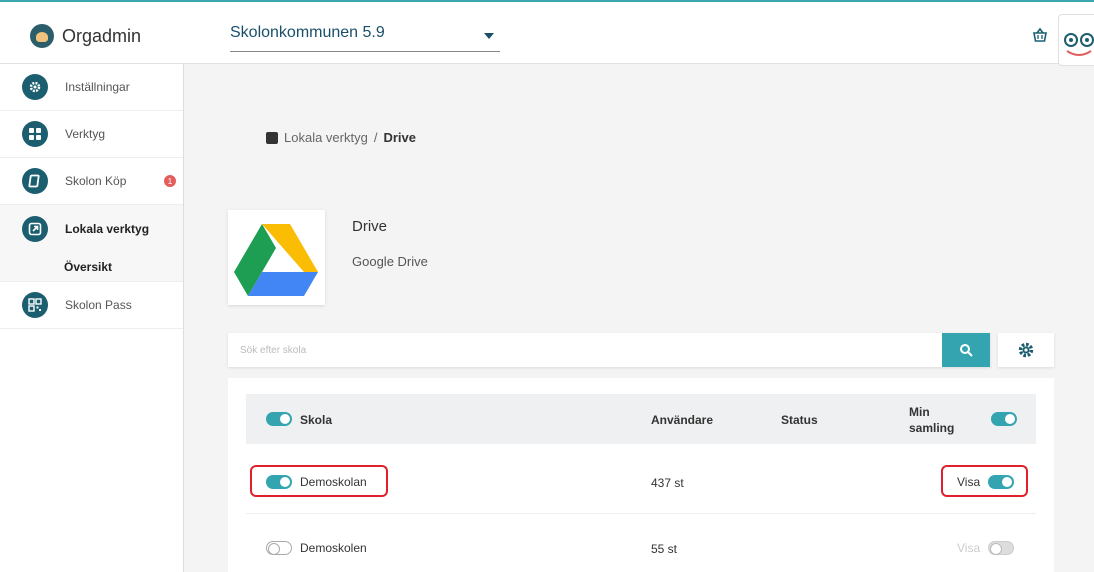 The image size is (1094, 572). Describe the element at coordinates (1040, 35) in the screenshot. I see `basket-icon` at that location.